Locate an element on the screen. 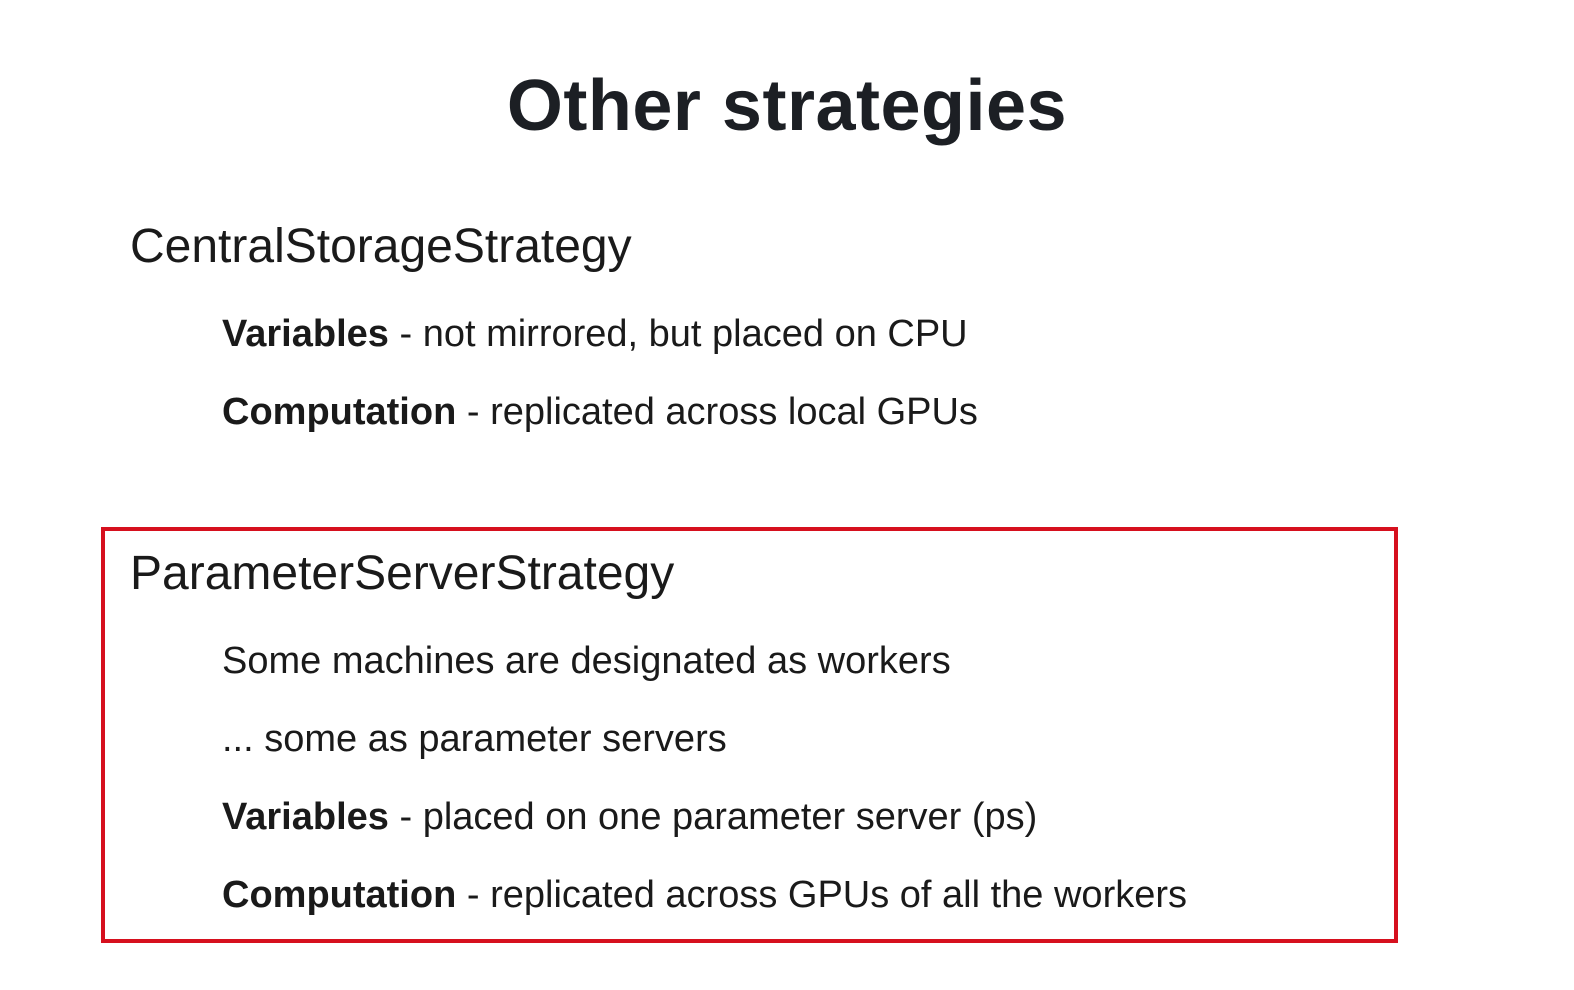  bullet-text: placed on one parameter server (ps) is located at coordinates (730, 817).